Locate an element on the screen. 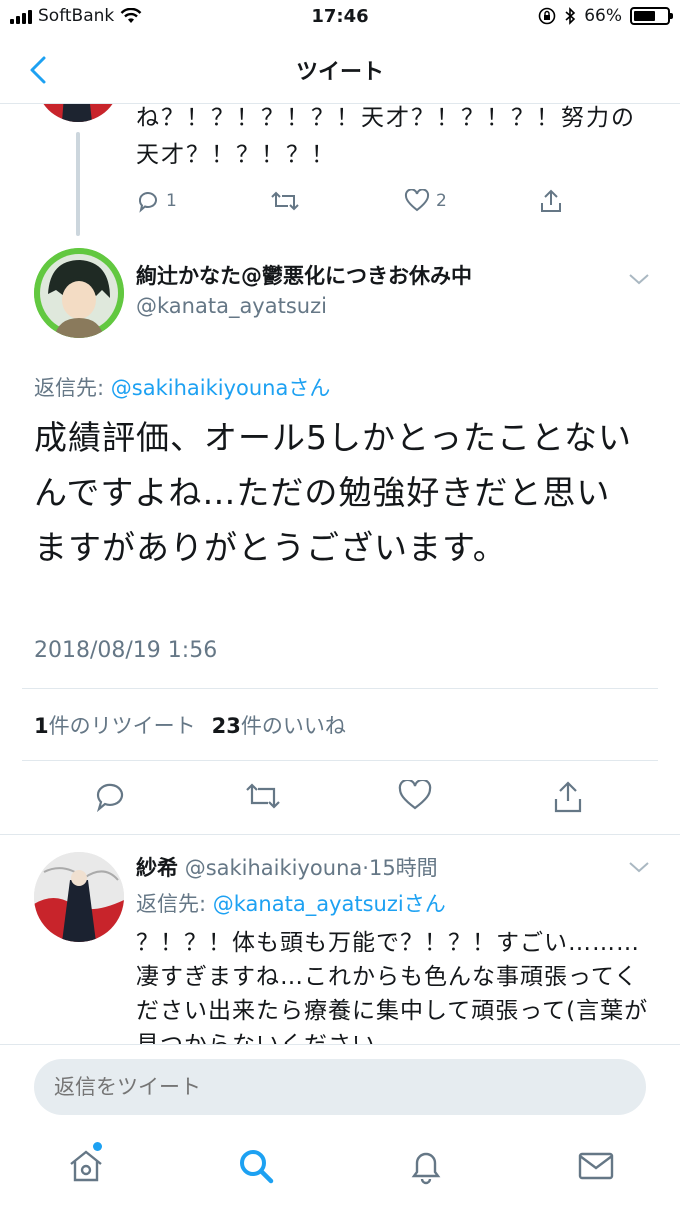  share-action is located at coordinates (551, 201).